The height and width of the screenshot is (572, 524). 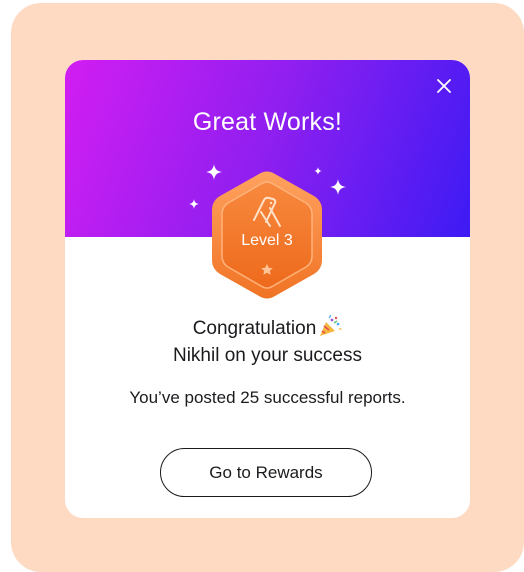 What do you see at coordinates (254, 328) in the screenshot?
I see `headline-line1: Congratulation` at bounding box center [254, 328].